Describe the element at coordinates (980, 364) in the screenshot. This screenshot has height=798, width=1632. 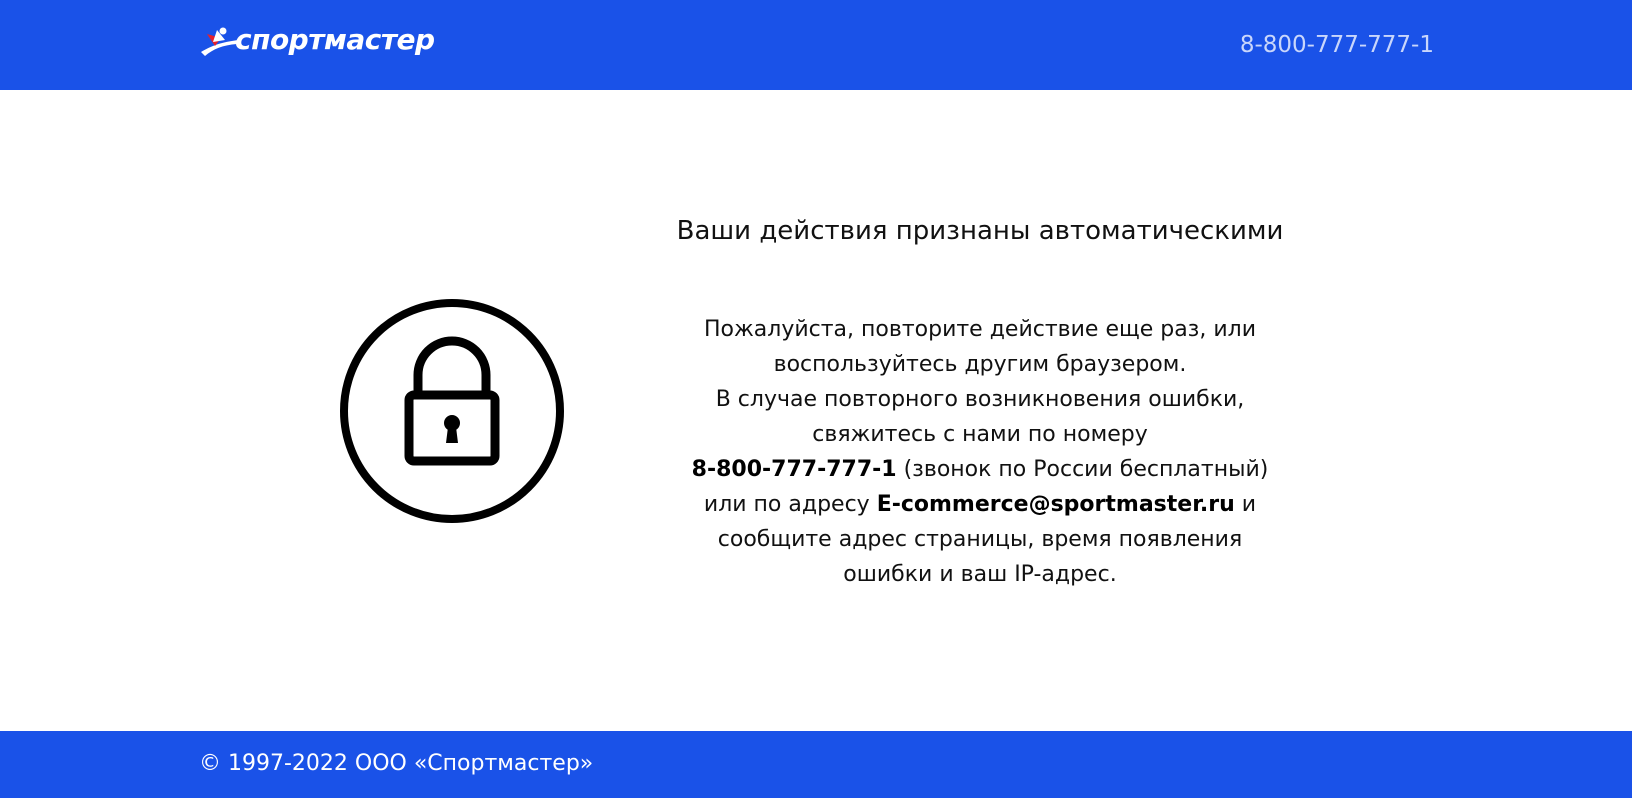
I see `message-line: воспользуйтесь другим браузером.` at that location.